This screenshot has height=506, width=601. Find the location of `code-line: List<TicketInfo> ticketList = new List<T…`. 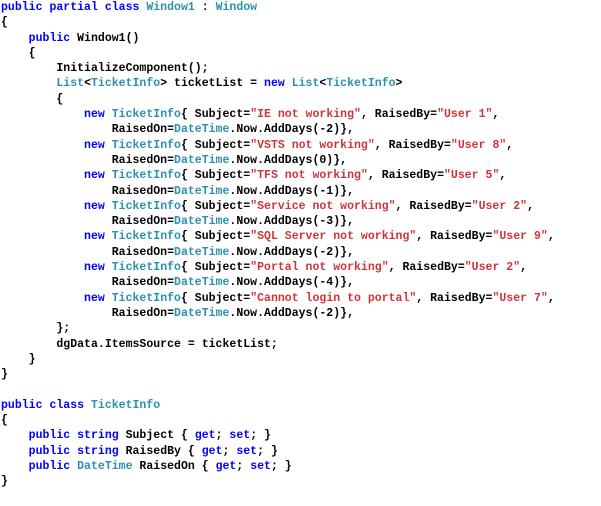

code-line: List<TicketInfo> ticketList = new List<T… is located at coordinates (301, 83).